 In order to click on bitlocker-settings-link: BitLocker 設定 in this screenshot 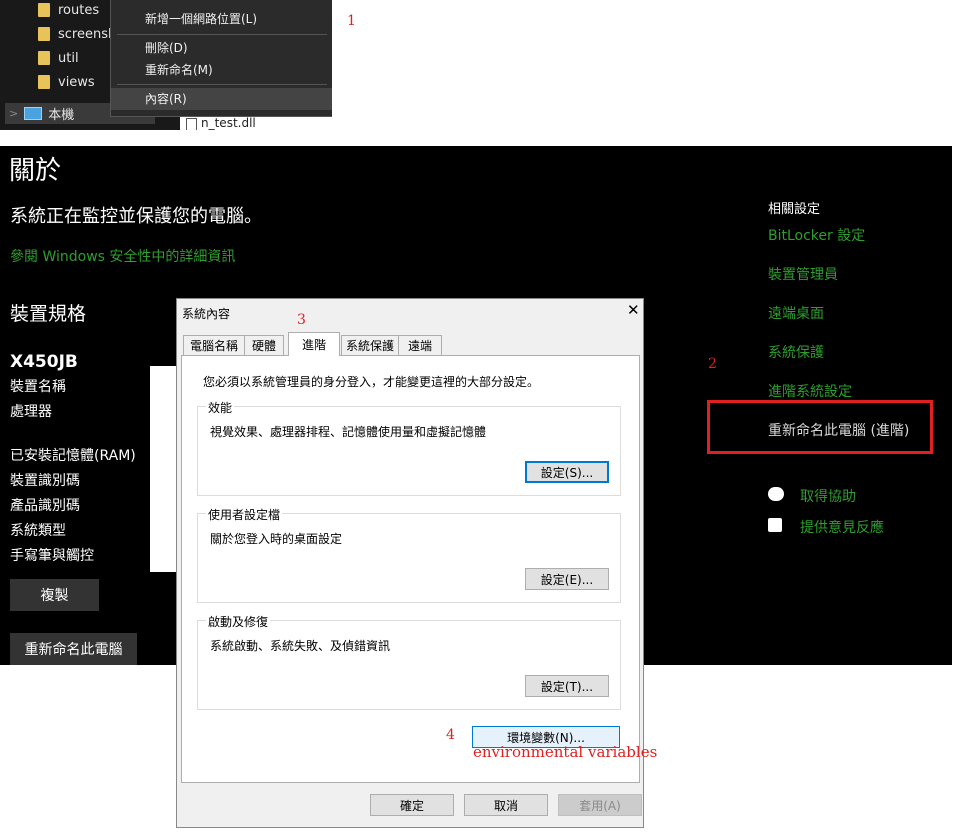, I will do `click(816, 235)`.